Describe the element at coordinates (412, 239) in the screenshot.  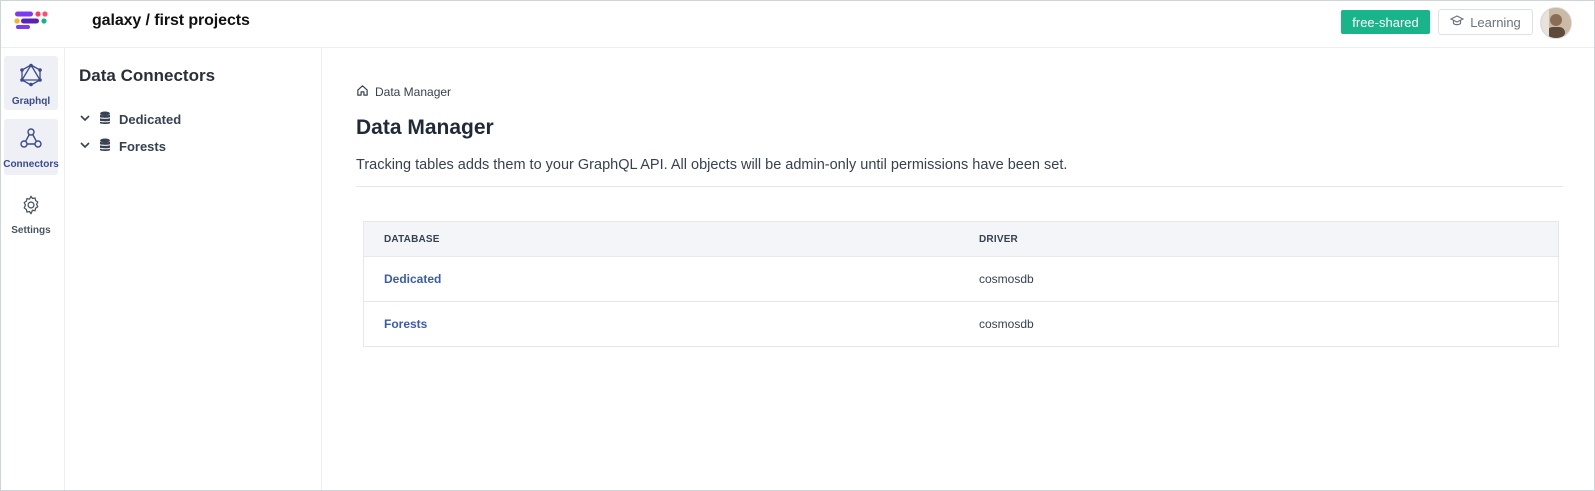
I see `column-header-database: DATABASE` at that location.